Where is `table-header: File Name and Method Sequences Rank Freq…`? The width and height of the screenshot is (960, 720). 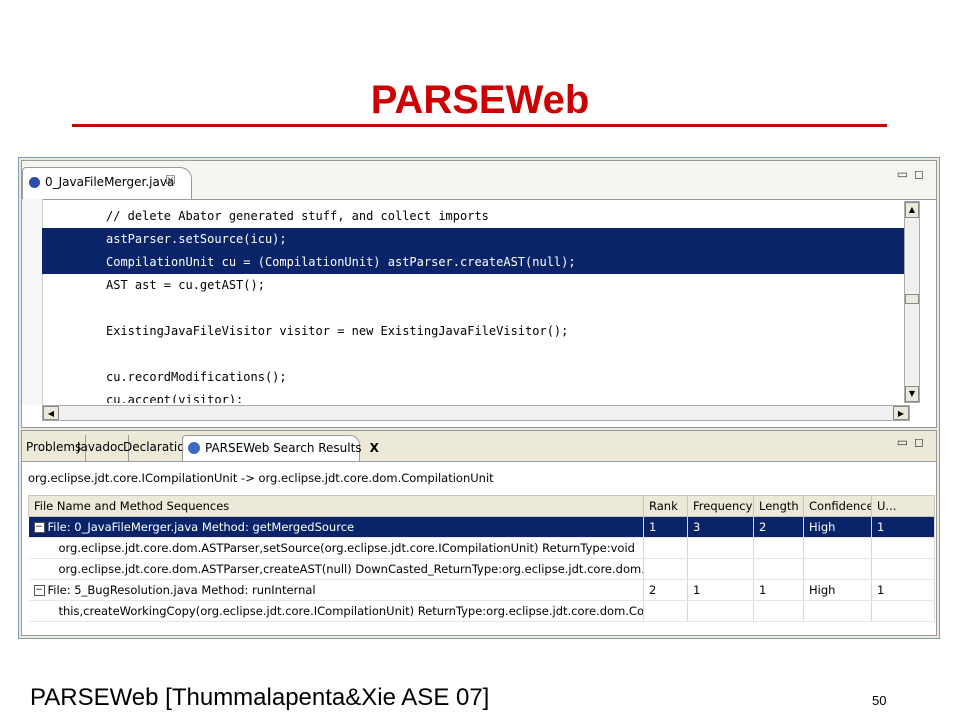
table-header: File Name and Method Sequences Rank Freq… is located at coordinates (481, 506).